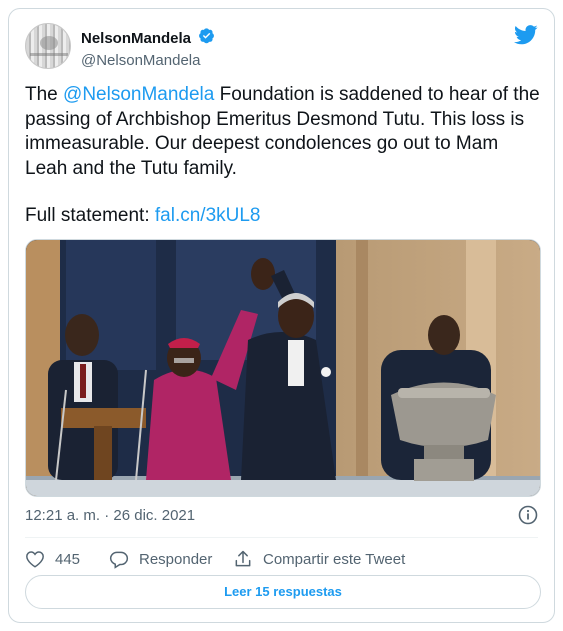  I want to click on likes-count: 445, so click(68, 559).